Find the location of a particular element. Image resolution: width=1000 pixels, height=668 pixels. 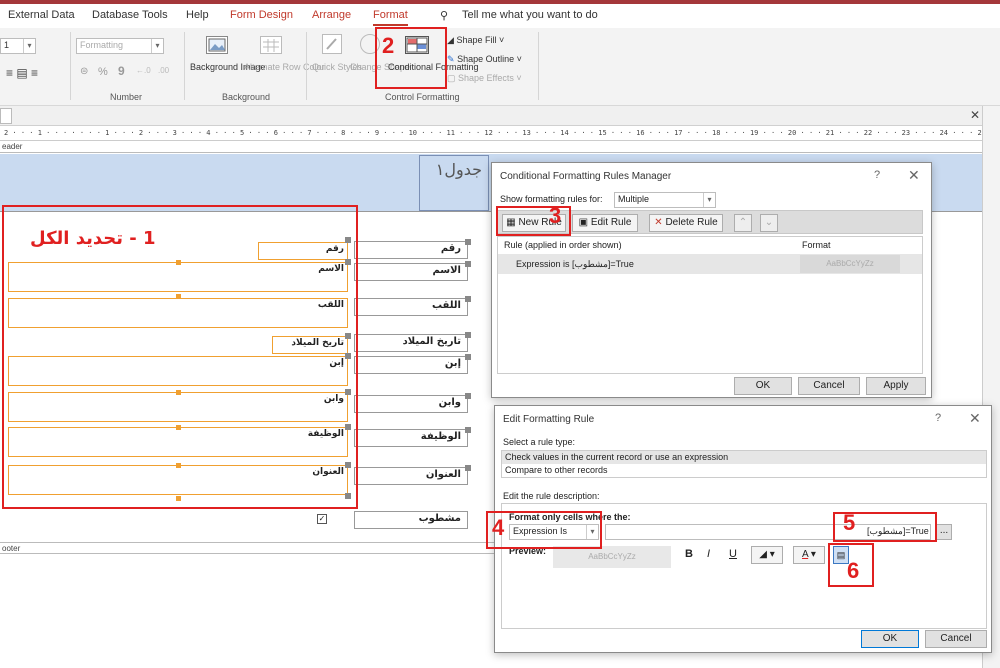

struck-checkbox: ✓ is located at coordinates (322, 519).